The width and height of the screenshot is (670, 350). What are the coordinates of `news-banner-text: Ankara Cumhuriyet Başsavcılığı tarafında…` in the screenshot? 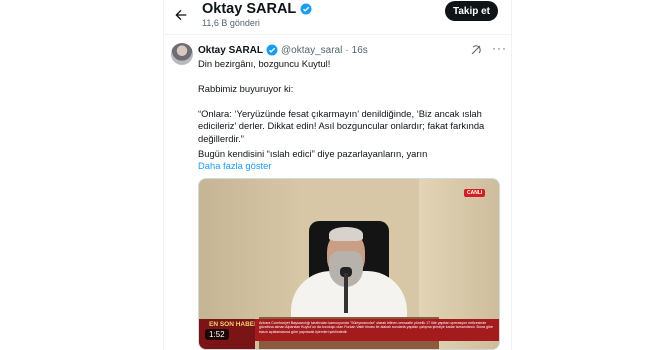 It's located at (376, 327).